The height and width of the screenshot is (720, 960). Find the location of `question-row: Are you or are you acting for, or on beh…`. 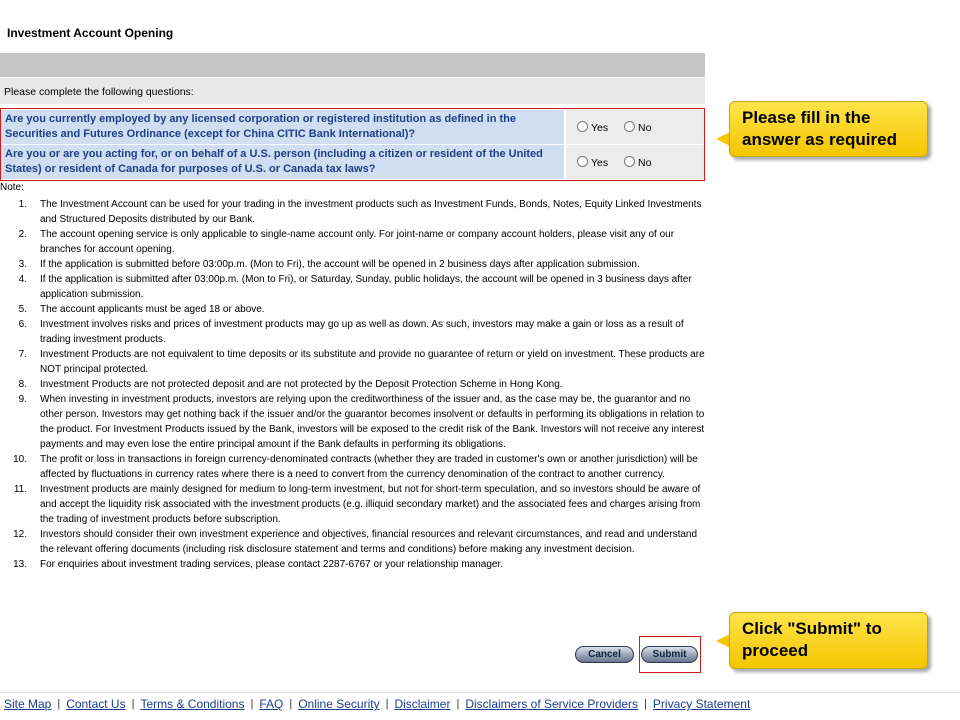

question-row: Are you or are you acting for, or on beh… is located at coordinates (352, 162).